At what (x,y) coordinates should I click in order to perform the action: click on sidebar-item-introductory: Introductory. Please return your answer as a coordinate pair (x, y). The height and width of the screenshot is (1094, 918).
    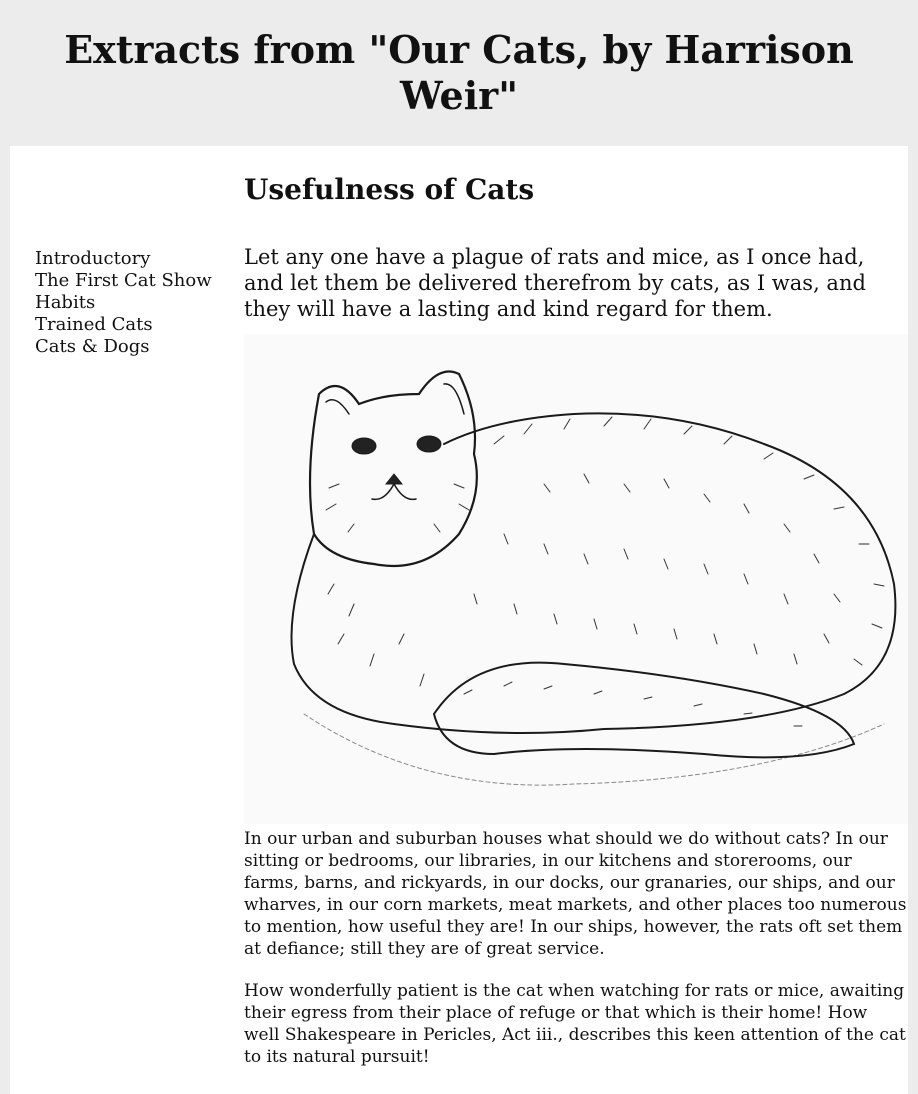
    Looking at the image, I should click on (135, 259).